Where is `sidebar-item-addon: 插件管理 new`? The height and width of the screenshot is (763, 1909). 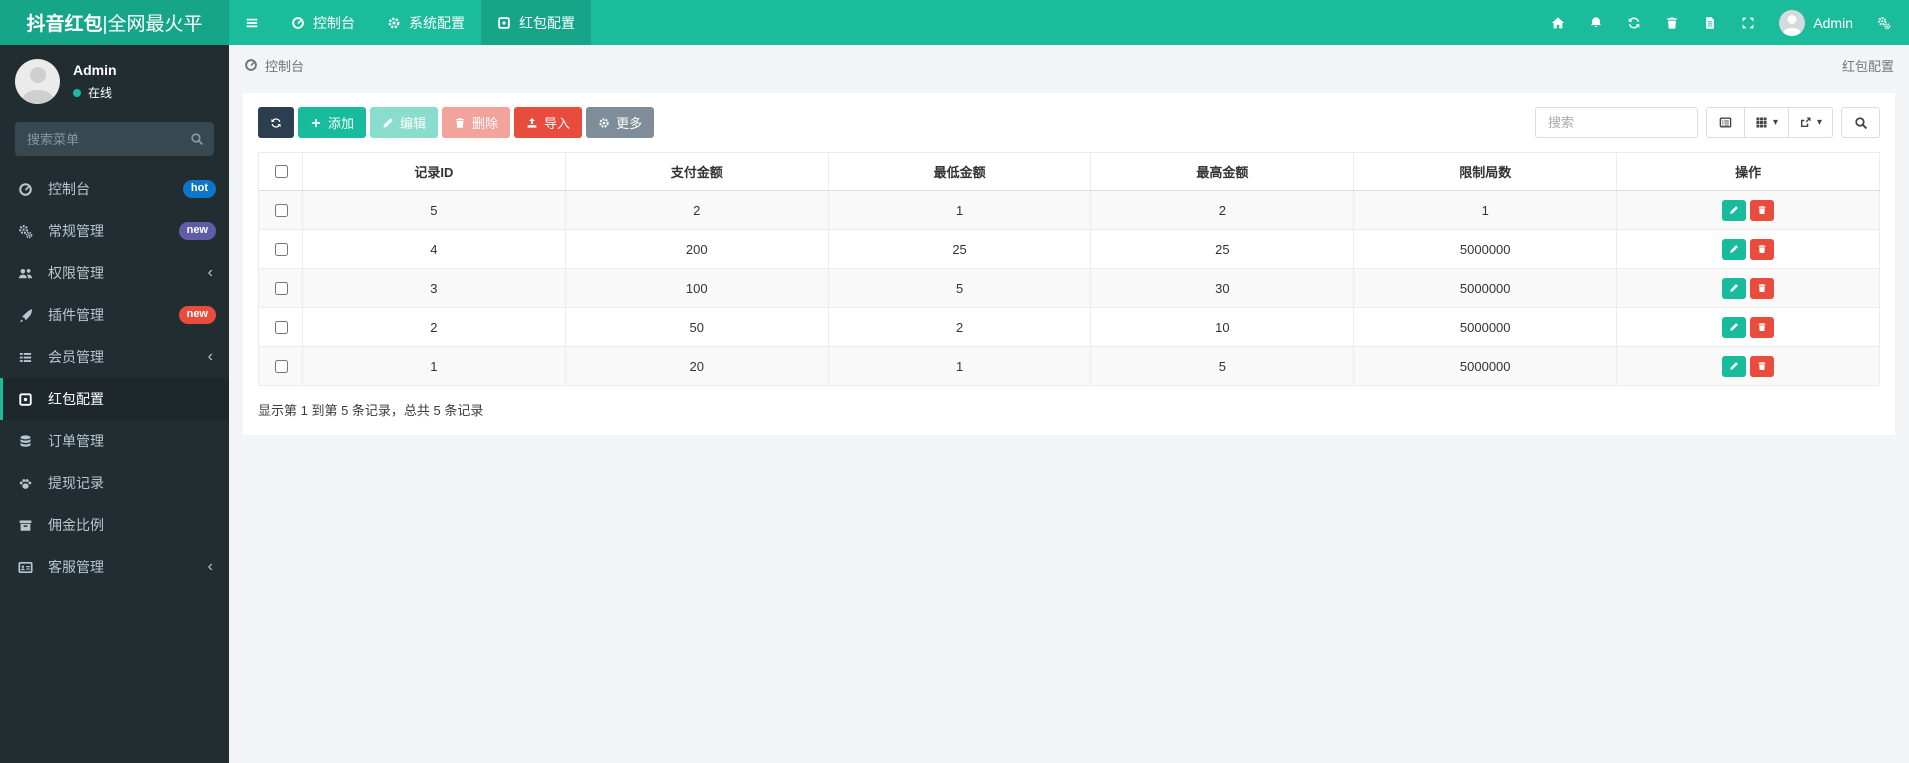
sidebar-item-addon: 插件管理 new is located at coordinates (114, 315).